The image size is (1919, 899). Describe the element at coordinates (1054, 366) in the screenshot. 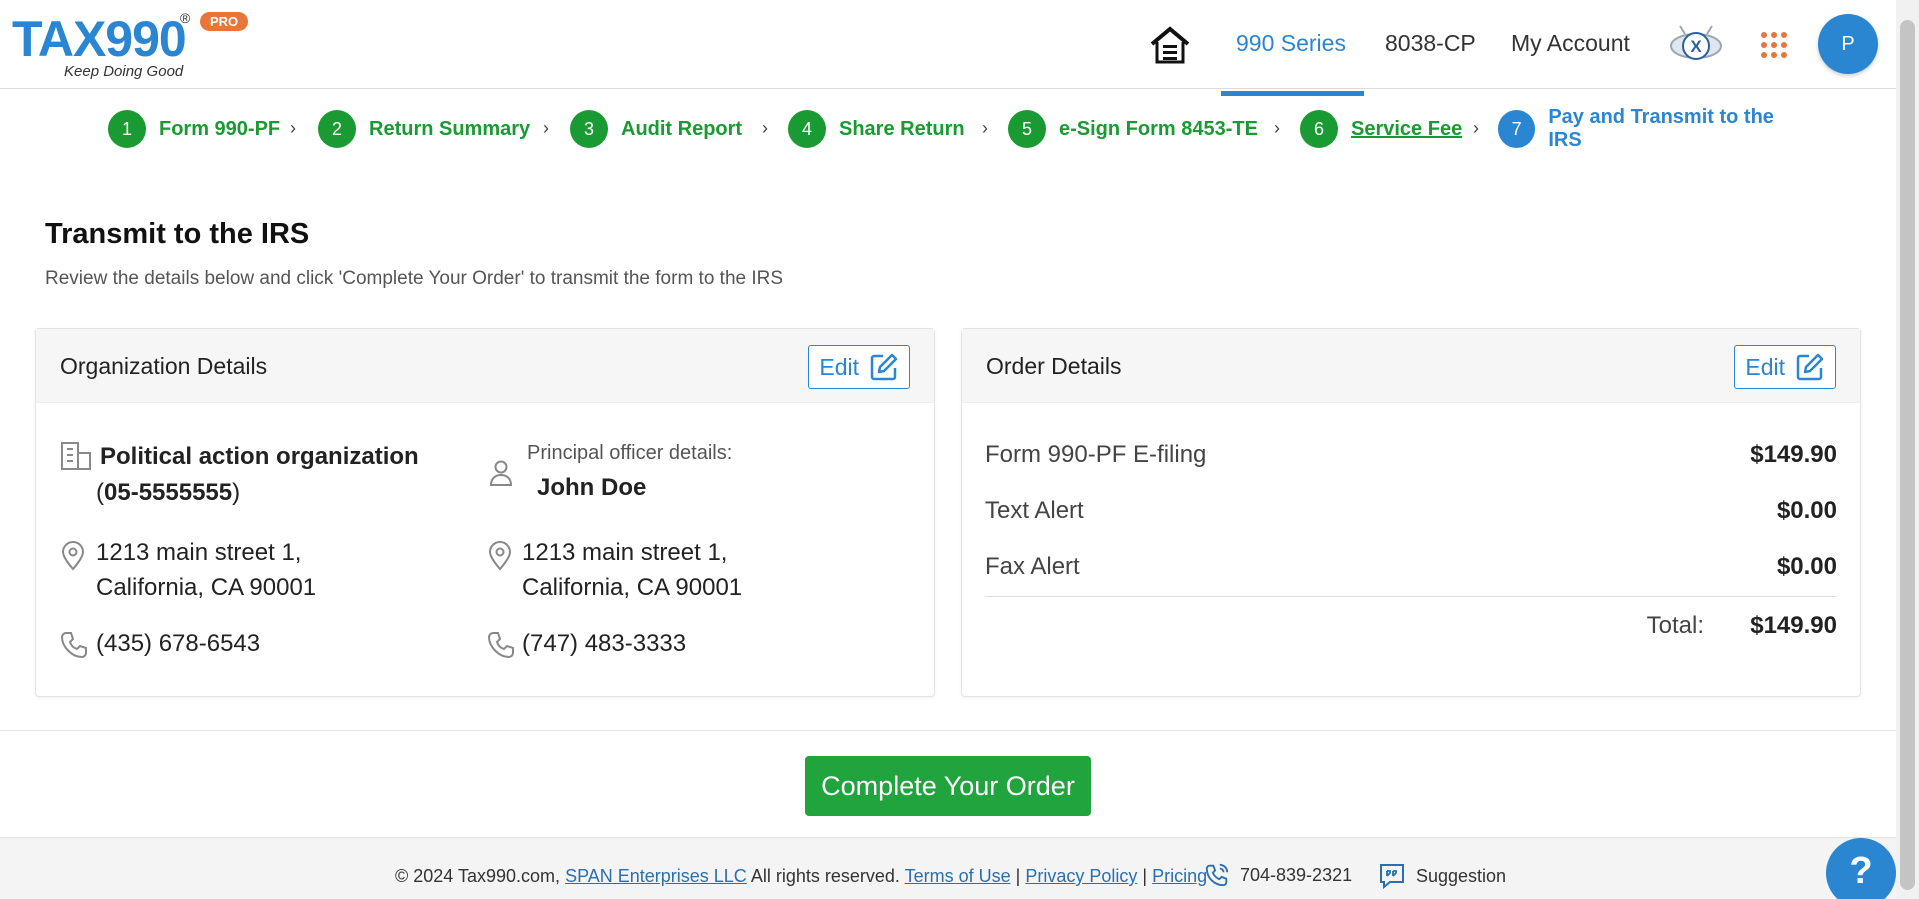

I see `card-title: Order Details` at that location.